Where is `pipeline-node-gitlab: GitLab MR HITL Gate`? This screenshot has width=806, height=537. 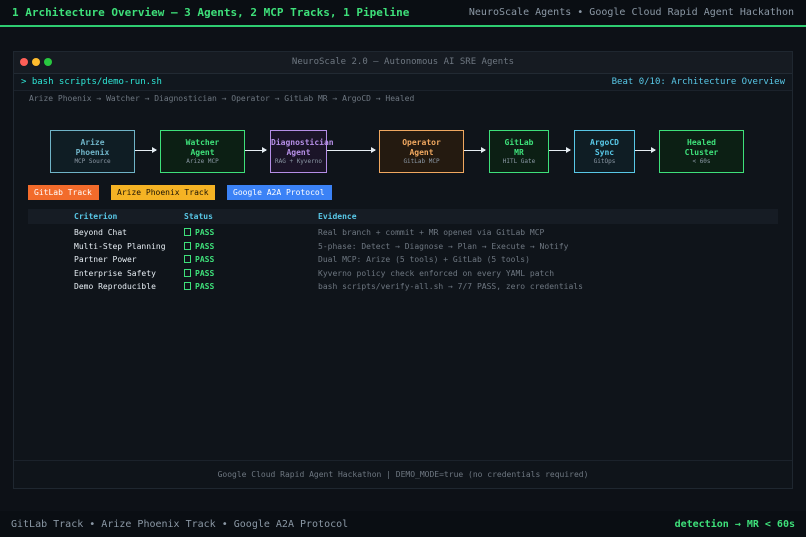
pipeline-node-gitlab: GitLab MR HITL Gate is located at coordinates (519, 151).